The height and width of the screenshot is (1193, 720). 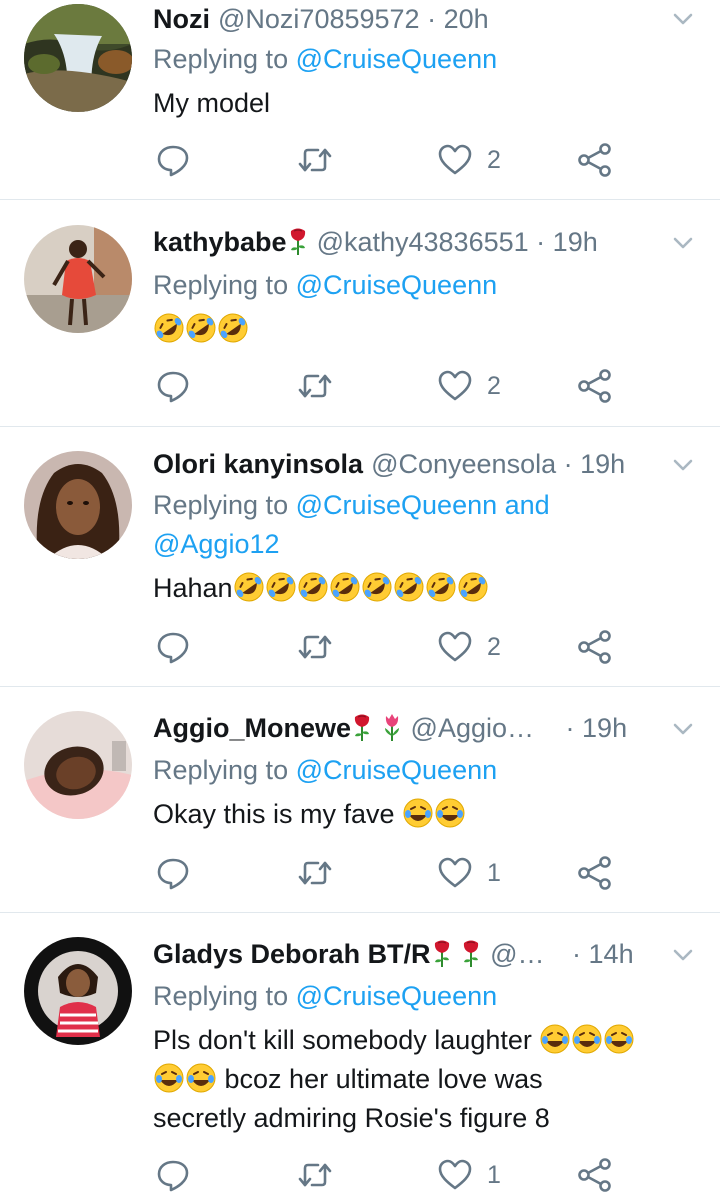 I want to click on display-name: kathybabe, so click(x=220, y=242).